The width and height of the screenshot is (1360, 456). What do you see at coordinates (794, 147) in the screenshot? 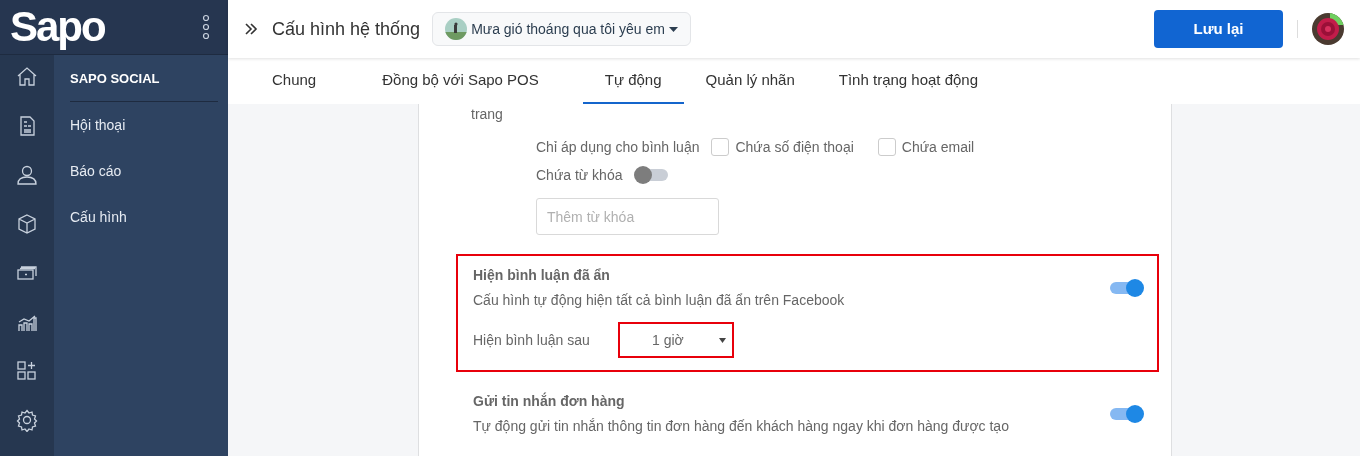
I see `checkbox-label: Chứa số điện thoại` at bounding box center [794, 147].